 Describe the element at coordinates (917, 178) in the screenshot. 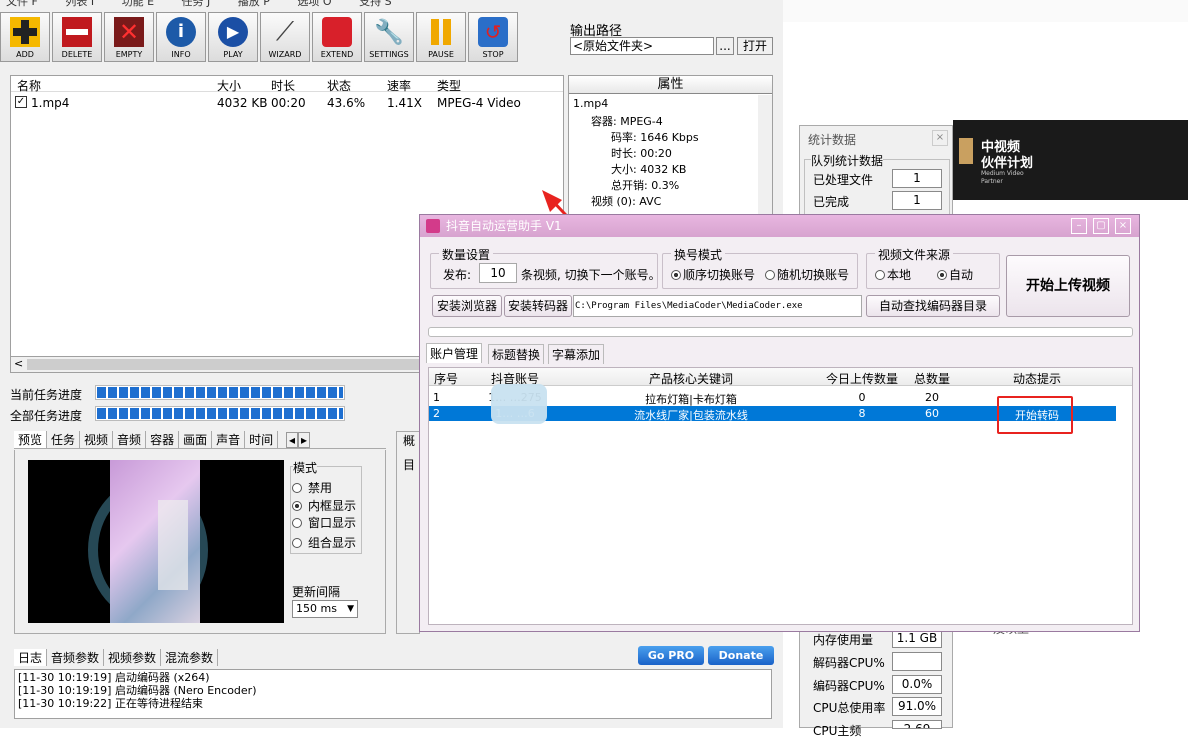

I see `processed-files-value: 1` at that location.